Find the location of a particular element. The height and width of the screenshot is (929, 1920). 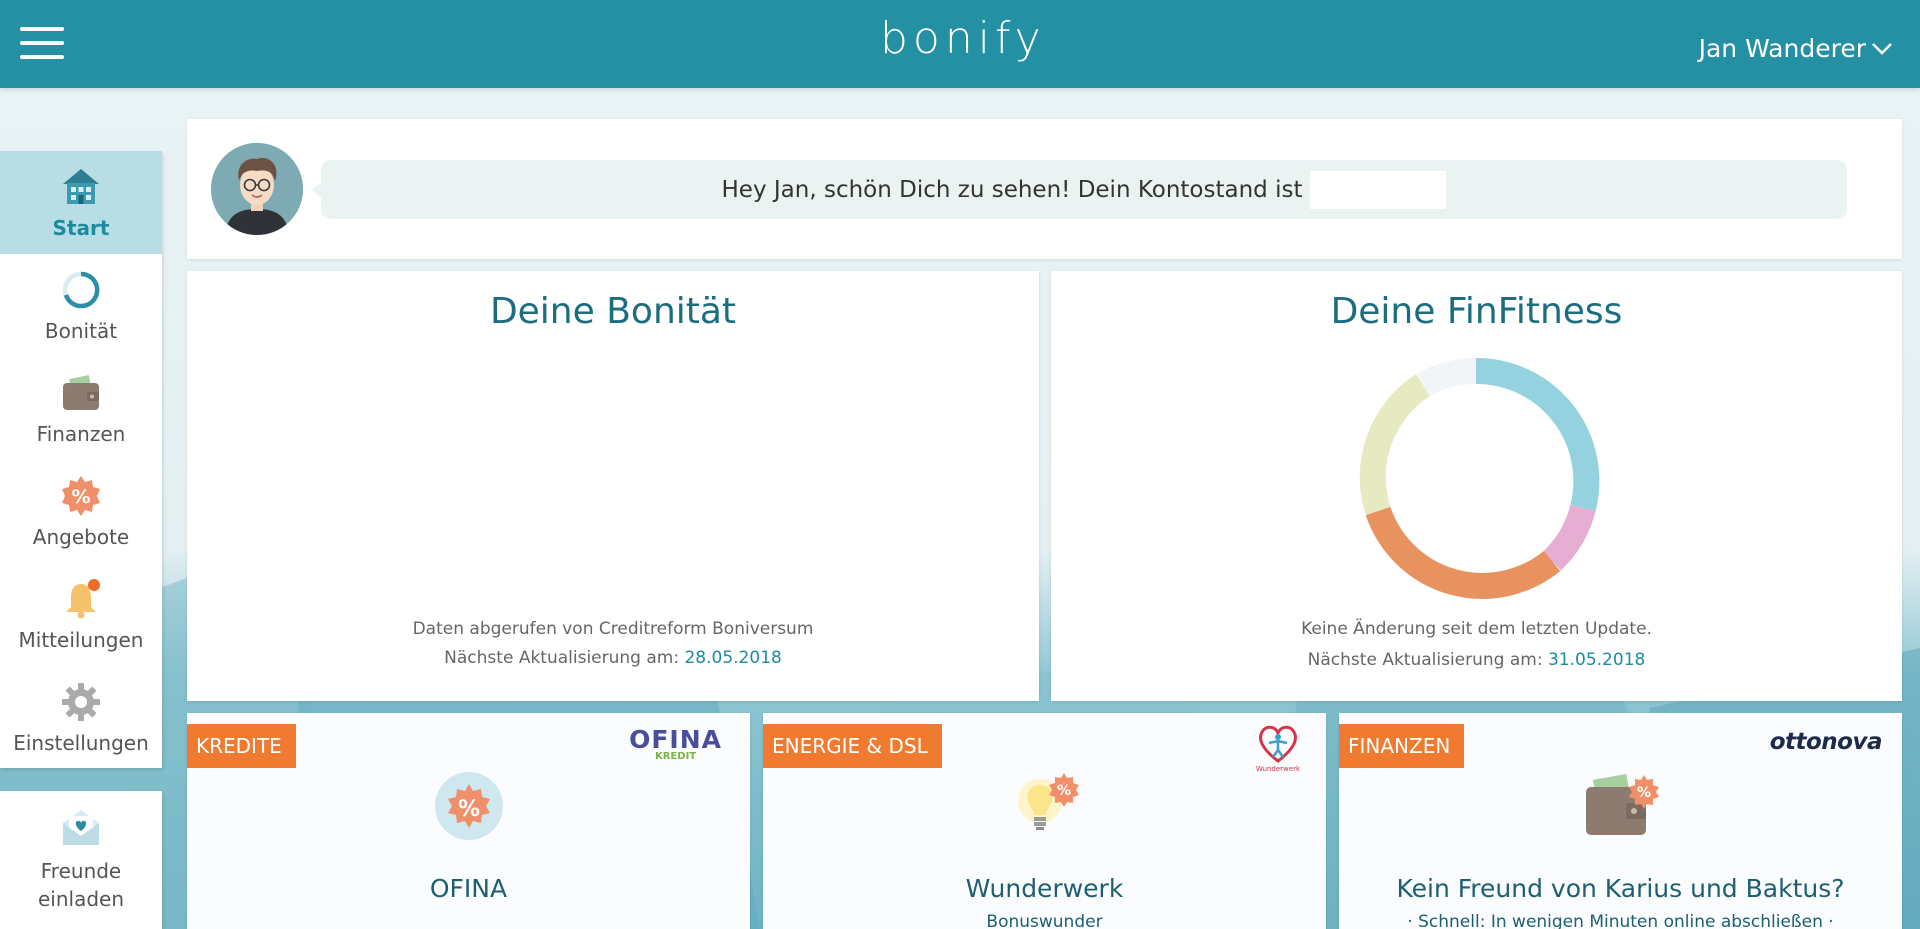

top-navigation-bar: bonify Jan Wanderer is located at coordinates (960, 44).